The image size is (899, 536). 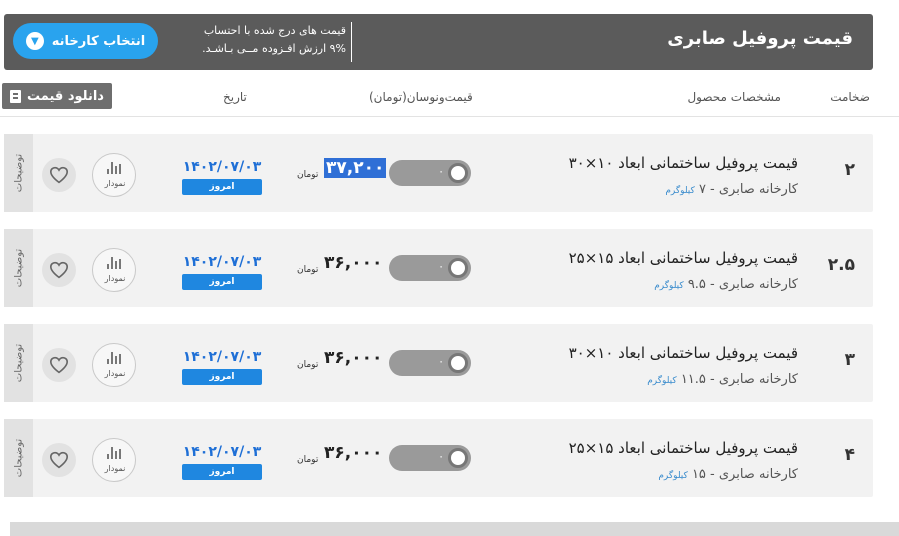 I want to click on col-thickness: ضخامت, so click(x=850, y=97).